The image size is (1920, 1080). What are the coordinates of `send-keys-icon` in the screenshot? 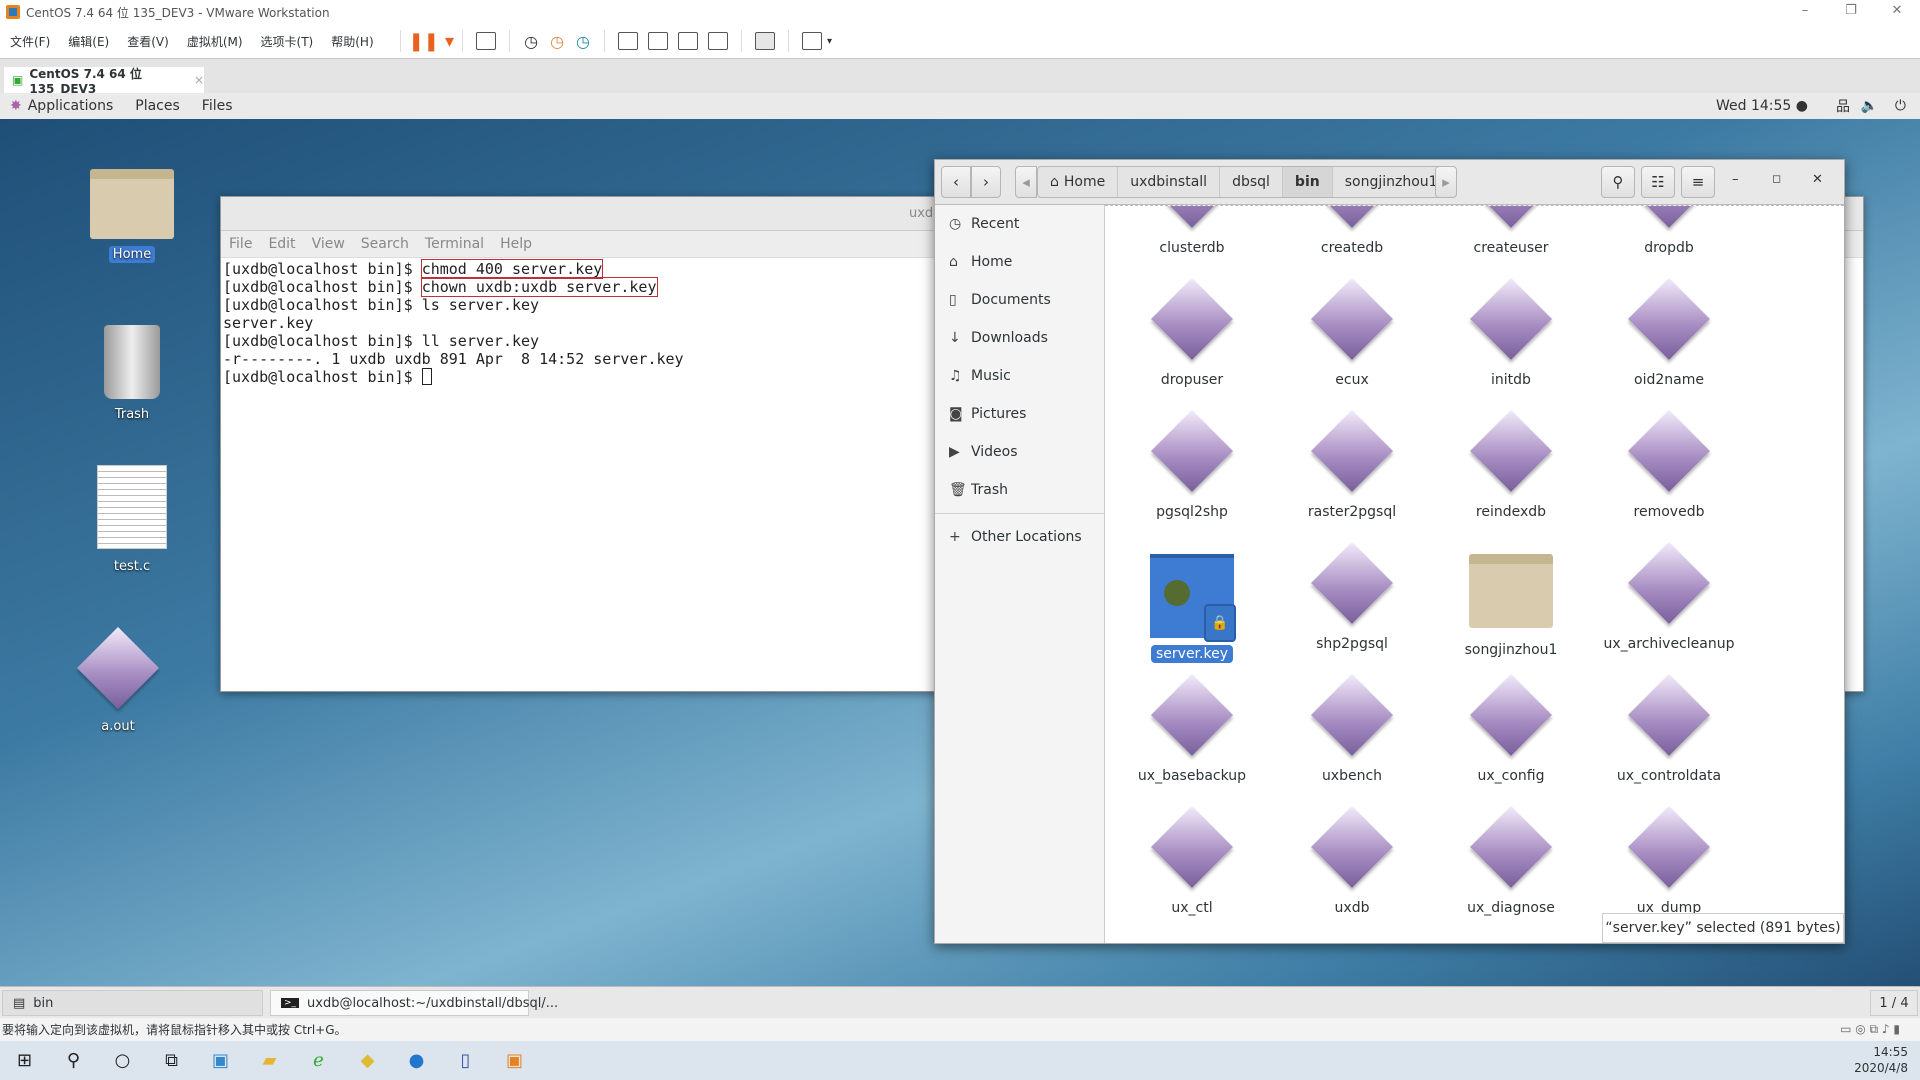 It's located at (486, 41).